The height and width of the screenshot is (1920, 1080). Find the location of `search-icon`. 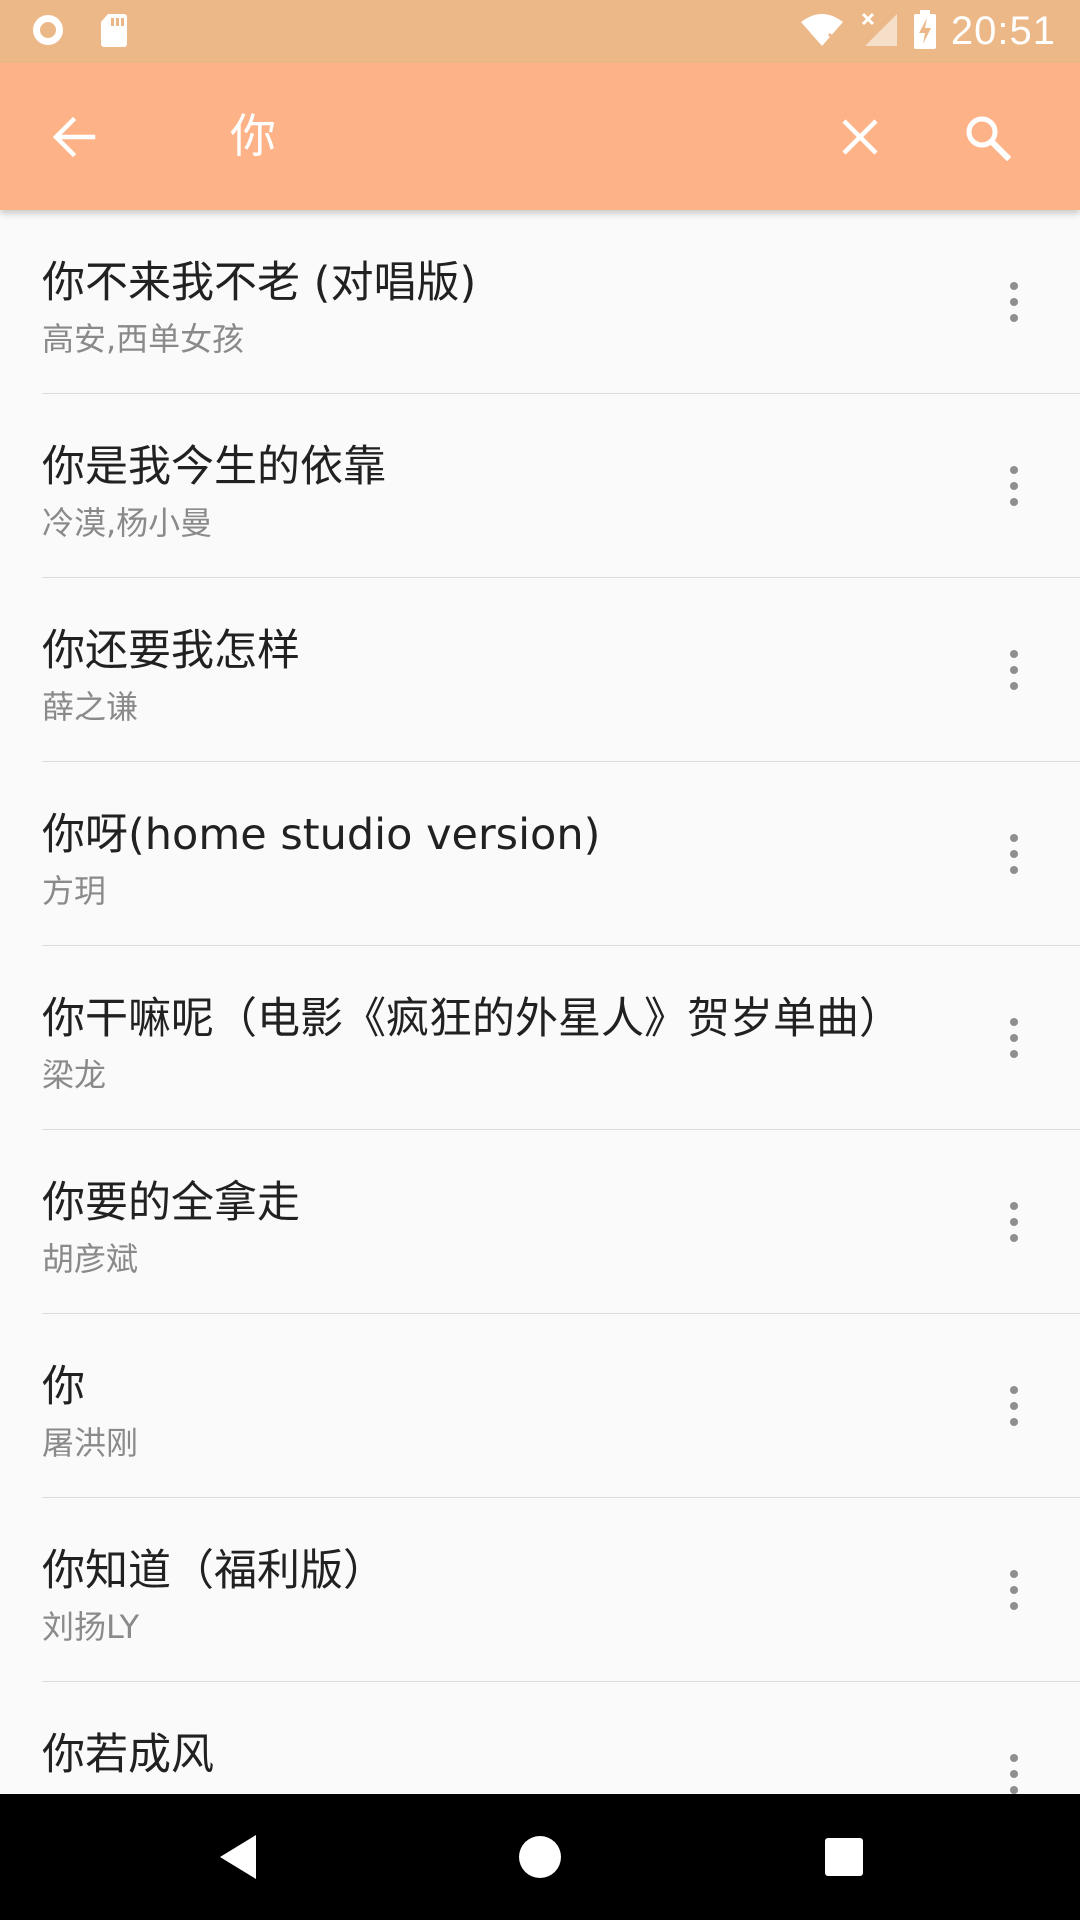

search-icon is located at coordinates (987, 137).